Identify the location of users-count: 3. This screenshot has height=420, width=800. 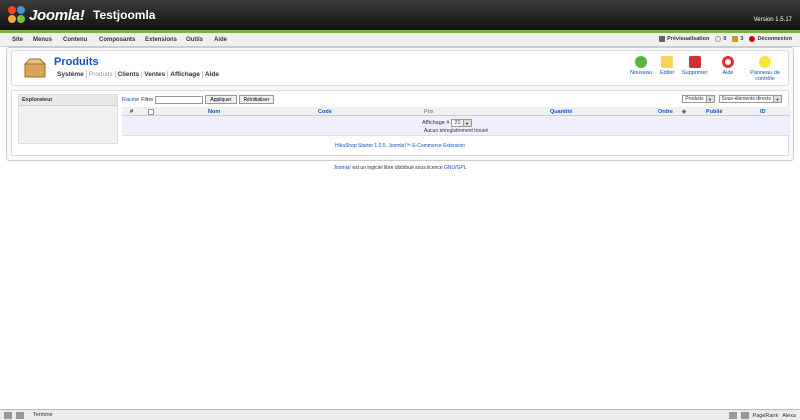
(737, 39).